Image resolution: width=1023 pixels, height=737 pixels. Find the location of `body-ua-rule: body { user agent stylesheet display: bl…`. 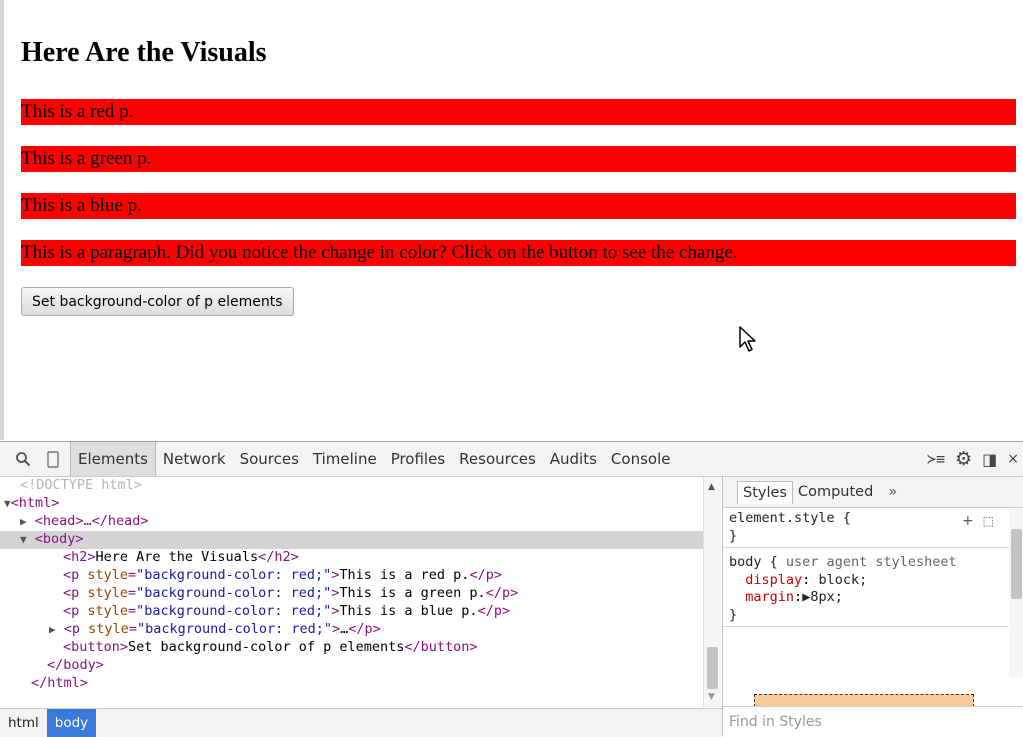

body-ua-rule: body { user agent stylesheet display: bl… is located at coordinates (873, 587).